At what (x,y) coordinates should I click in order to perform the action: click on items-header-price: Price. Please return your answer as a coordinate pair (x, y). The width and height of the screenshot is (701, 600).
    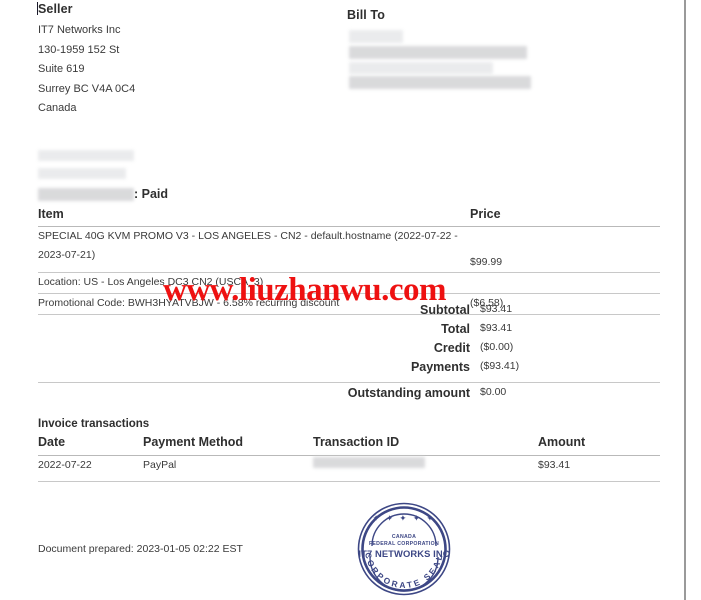
    Looking at the image, I should click on (485, 214).